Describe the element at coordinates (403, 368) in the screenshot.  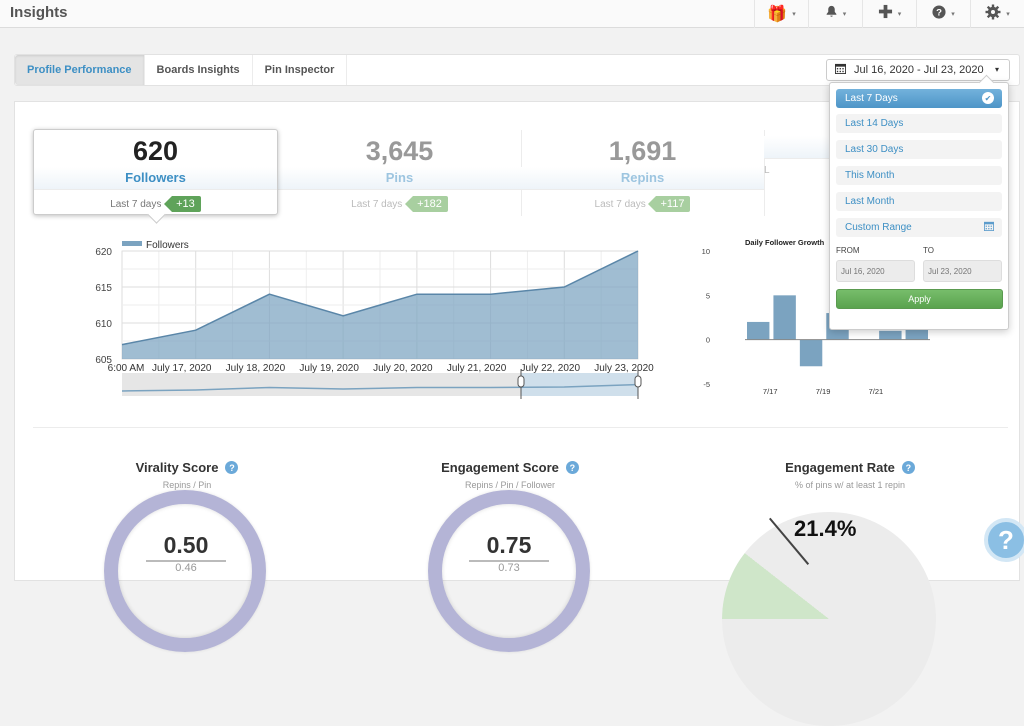
I see `x-tick-label: July 20, 2020` at that location.